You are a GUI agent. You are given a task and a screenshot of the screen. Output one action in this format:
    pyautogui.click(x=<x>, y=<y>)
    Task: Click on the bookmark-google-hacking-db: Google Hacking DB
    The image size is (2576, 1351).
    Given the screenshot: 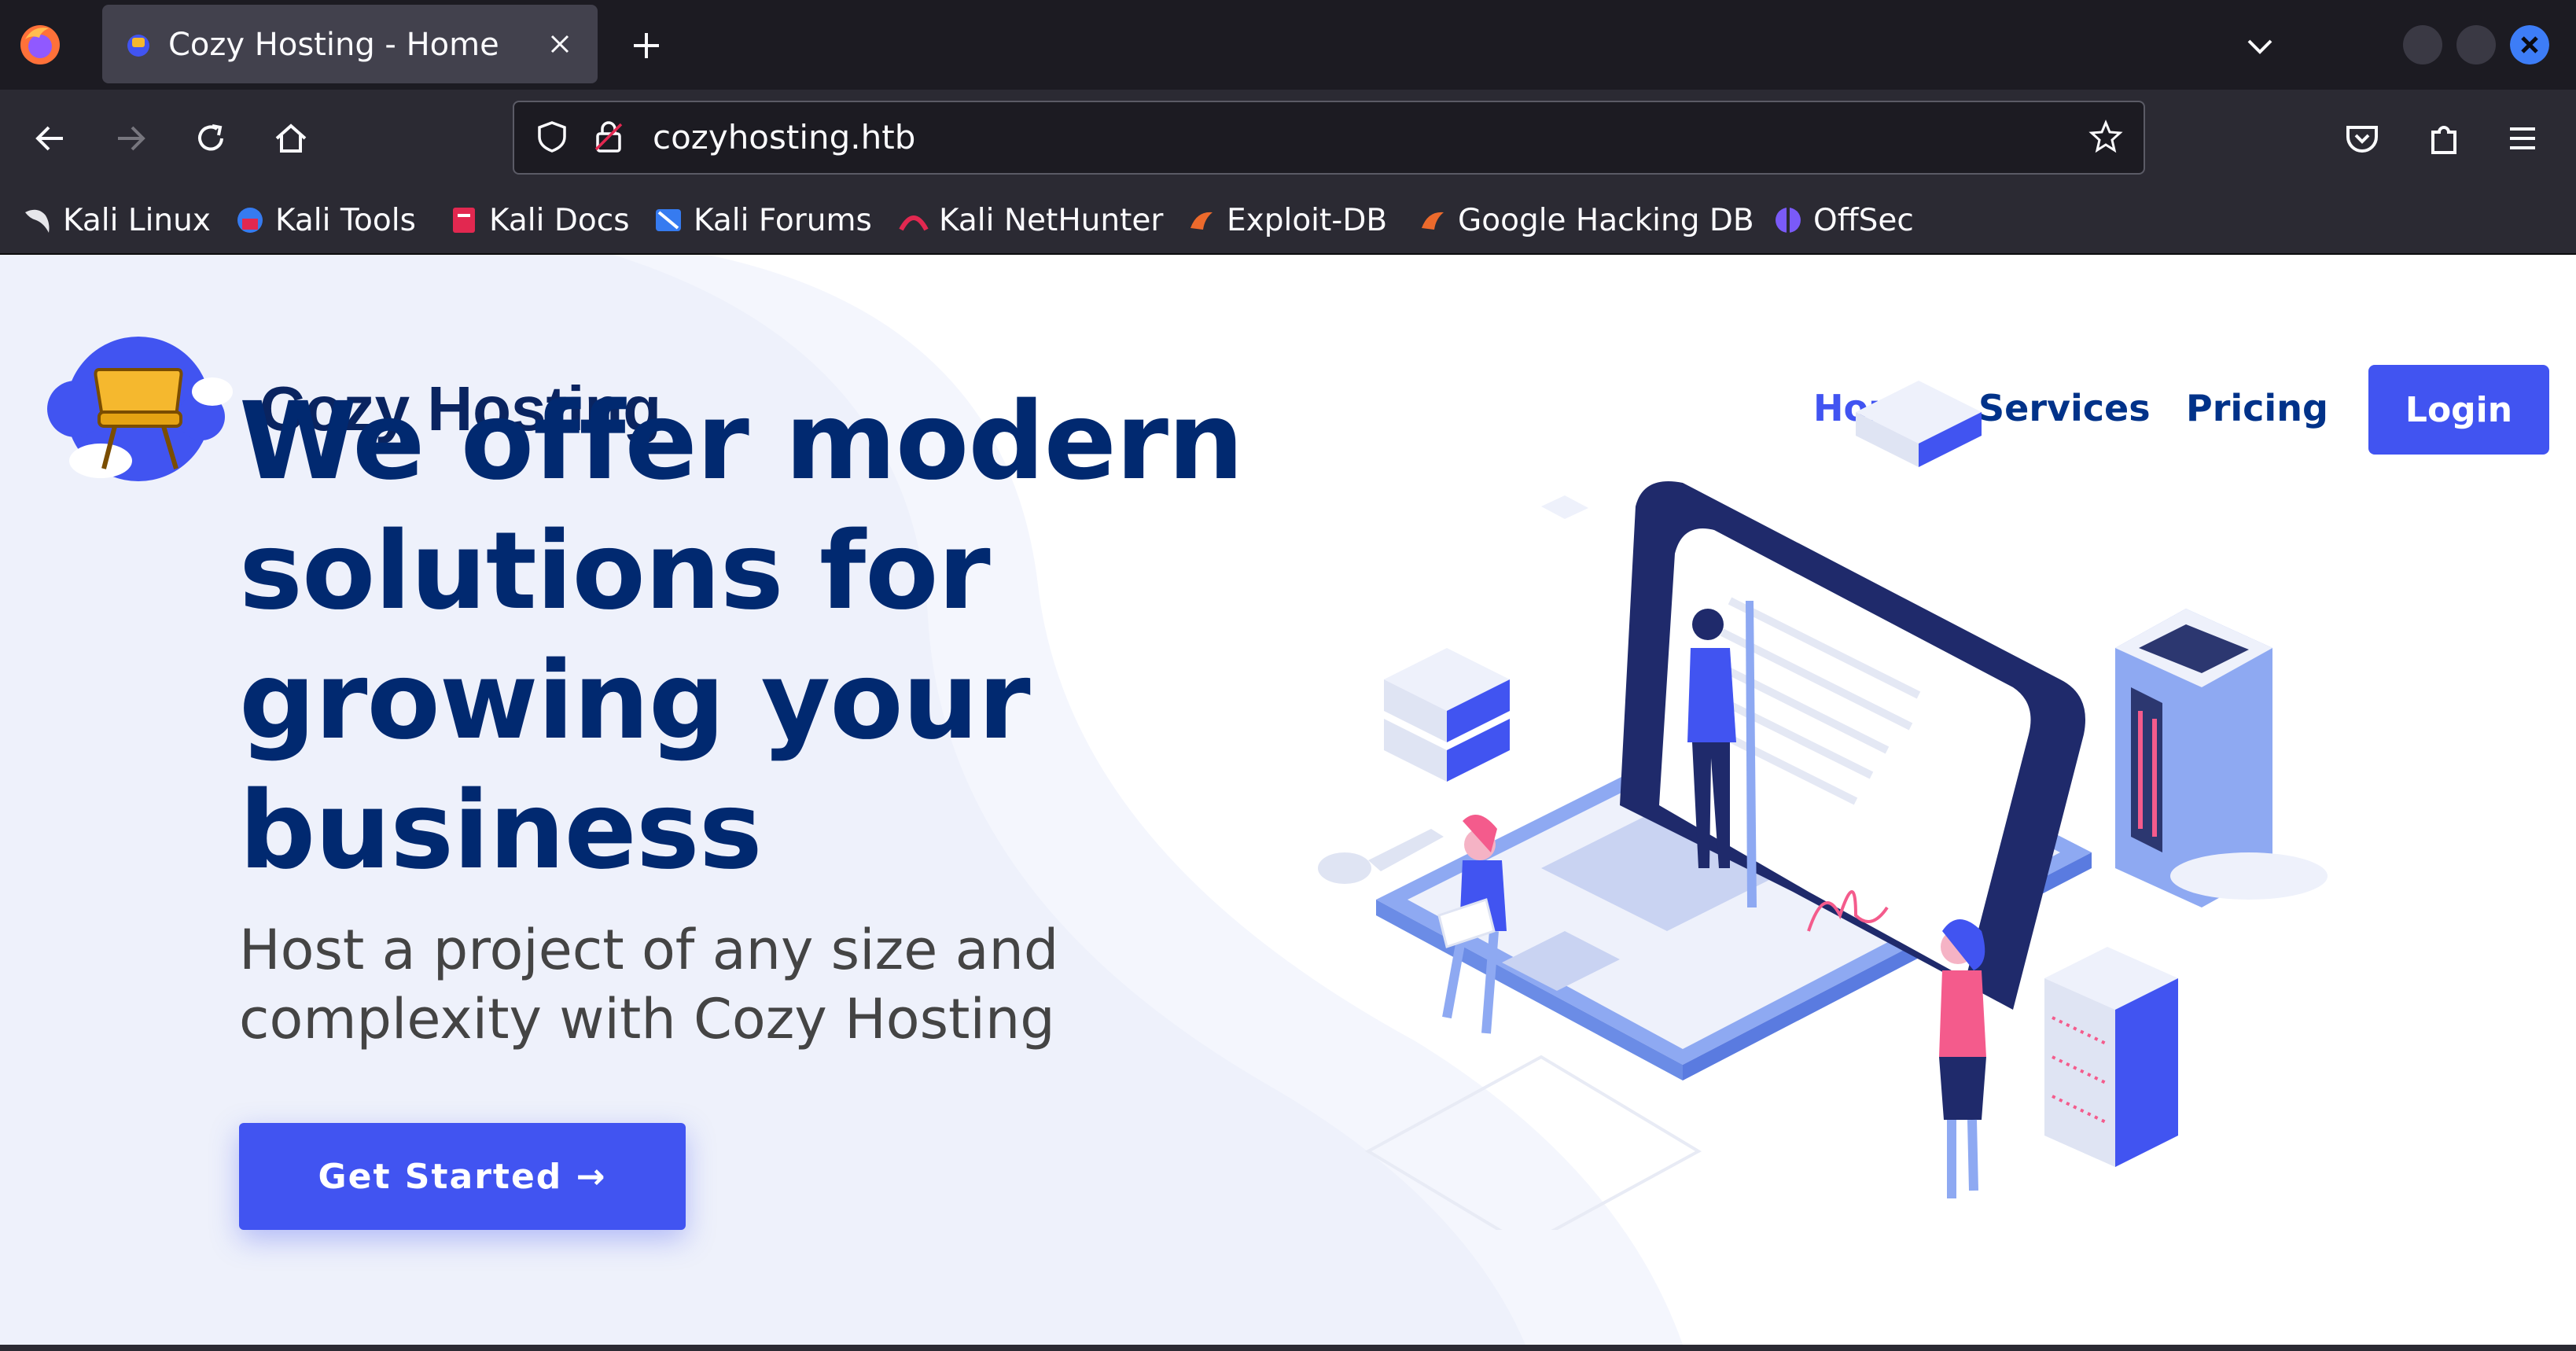 What is the action you would take?
    pyautogui.click(x=1585, y=220)
    